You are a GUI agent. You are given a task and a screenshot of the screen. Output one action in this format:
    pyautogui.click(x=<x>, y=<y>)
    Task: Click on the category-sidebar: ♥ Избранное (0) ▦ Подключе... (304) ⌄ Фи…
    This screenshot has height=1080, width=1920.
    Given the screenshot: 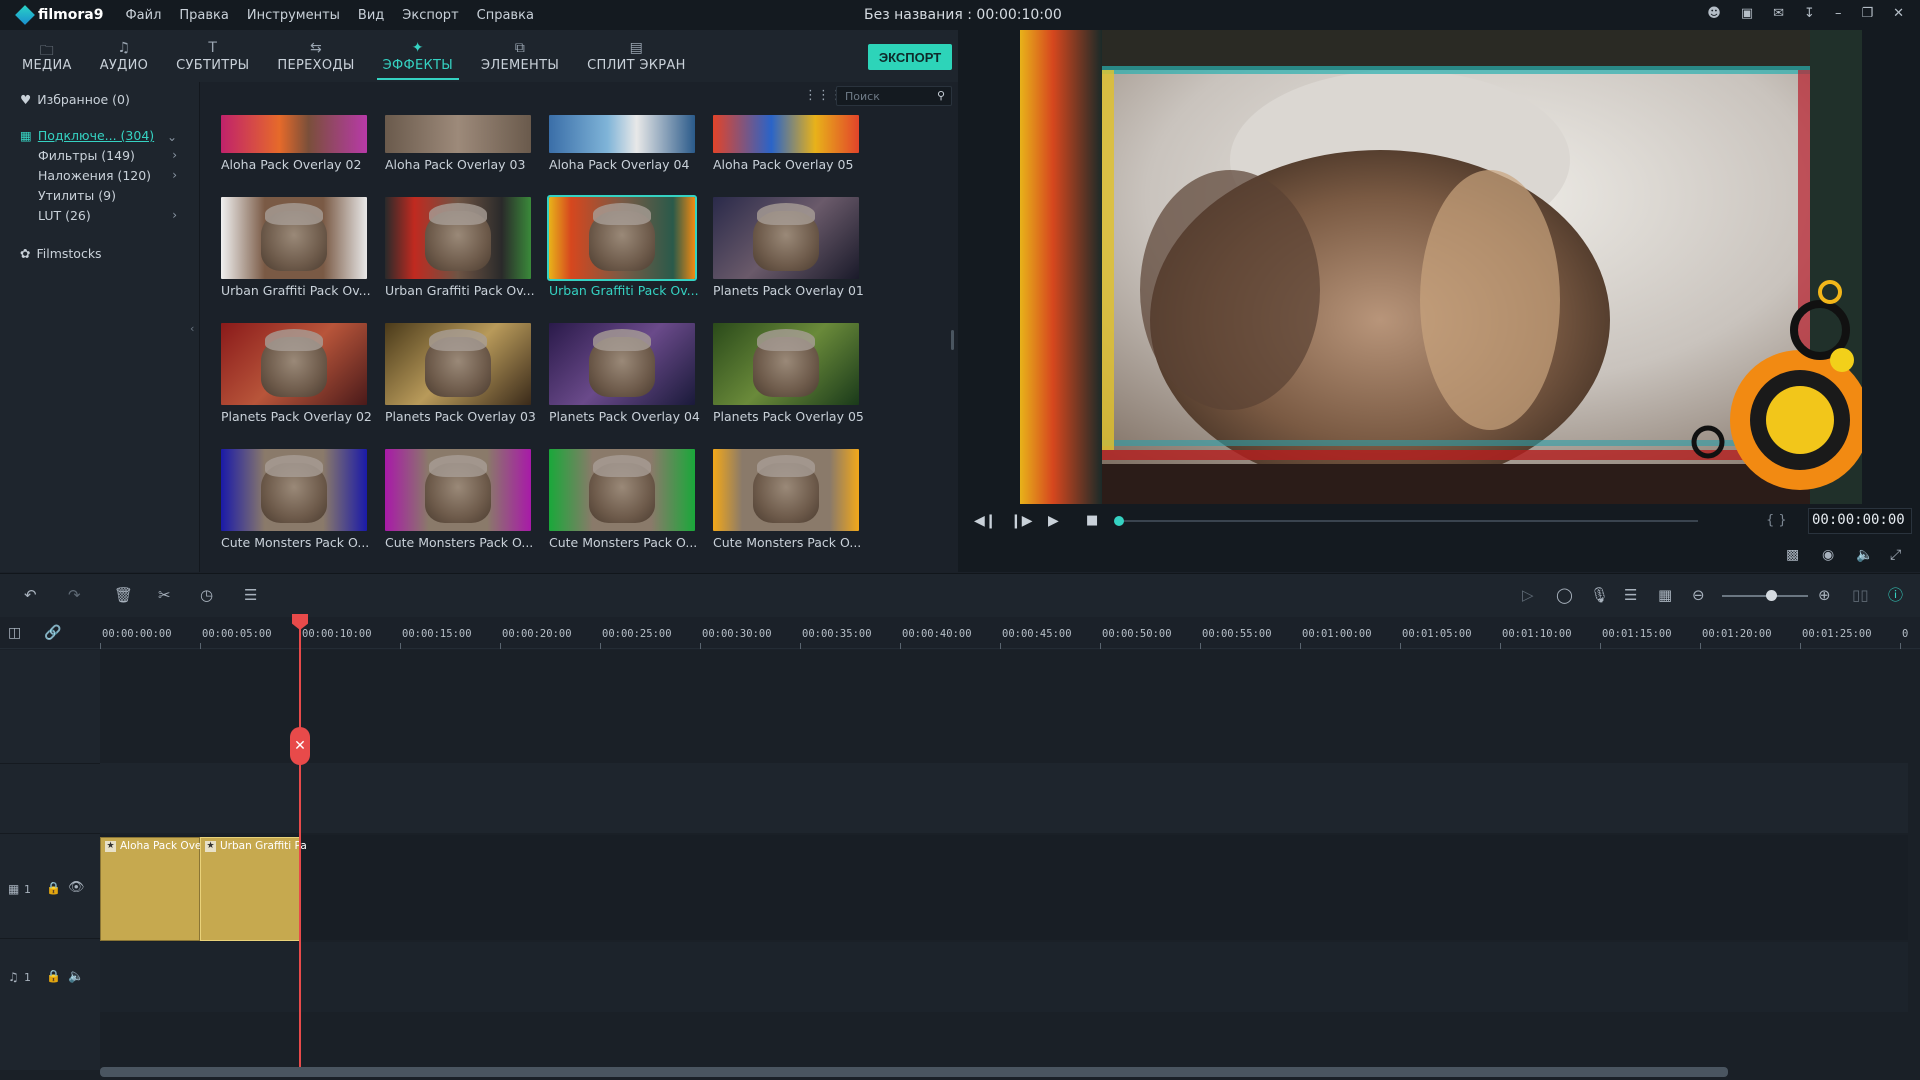 What is the action you would take?
    pyautogui.click(x=100, y=327)
    